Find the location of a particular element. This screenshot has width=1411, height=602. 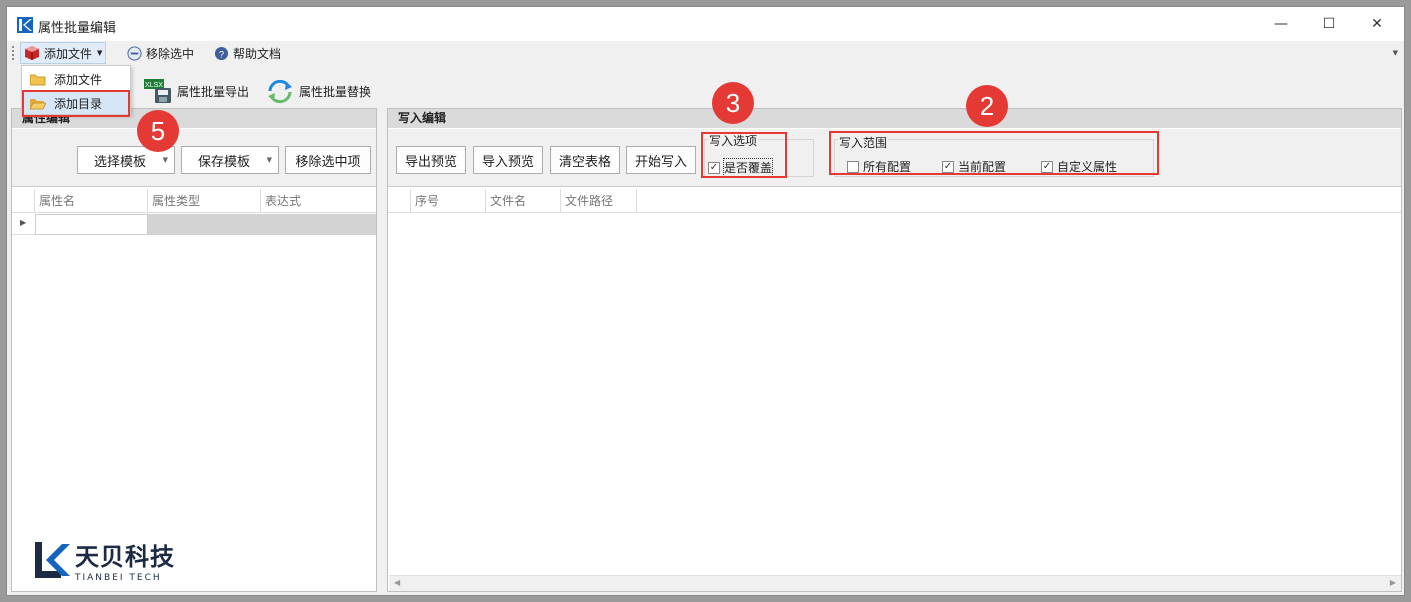

col-file-path: 文件路径 is located at coordinates (599, 201).